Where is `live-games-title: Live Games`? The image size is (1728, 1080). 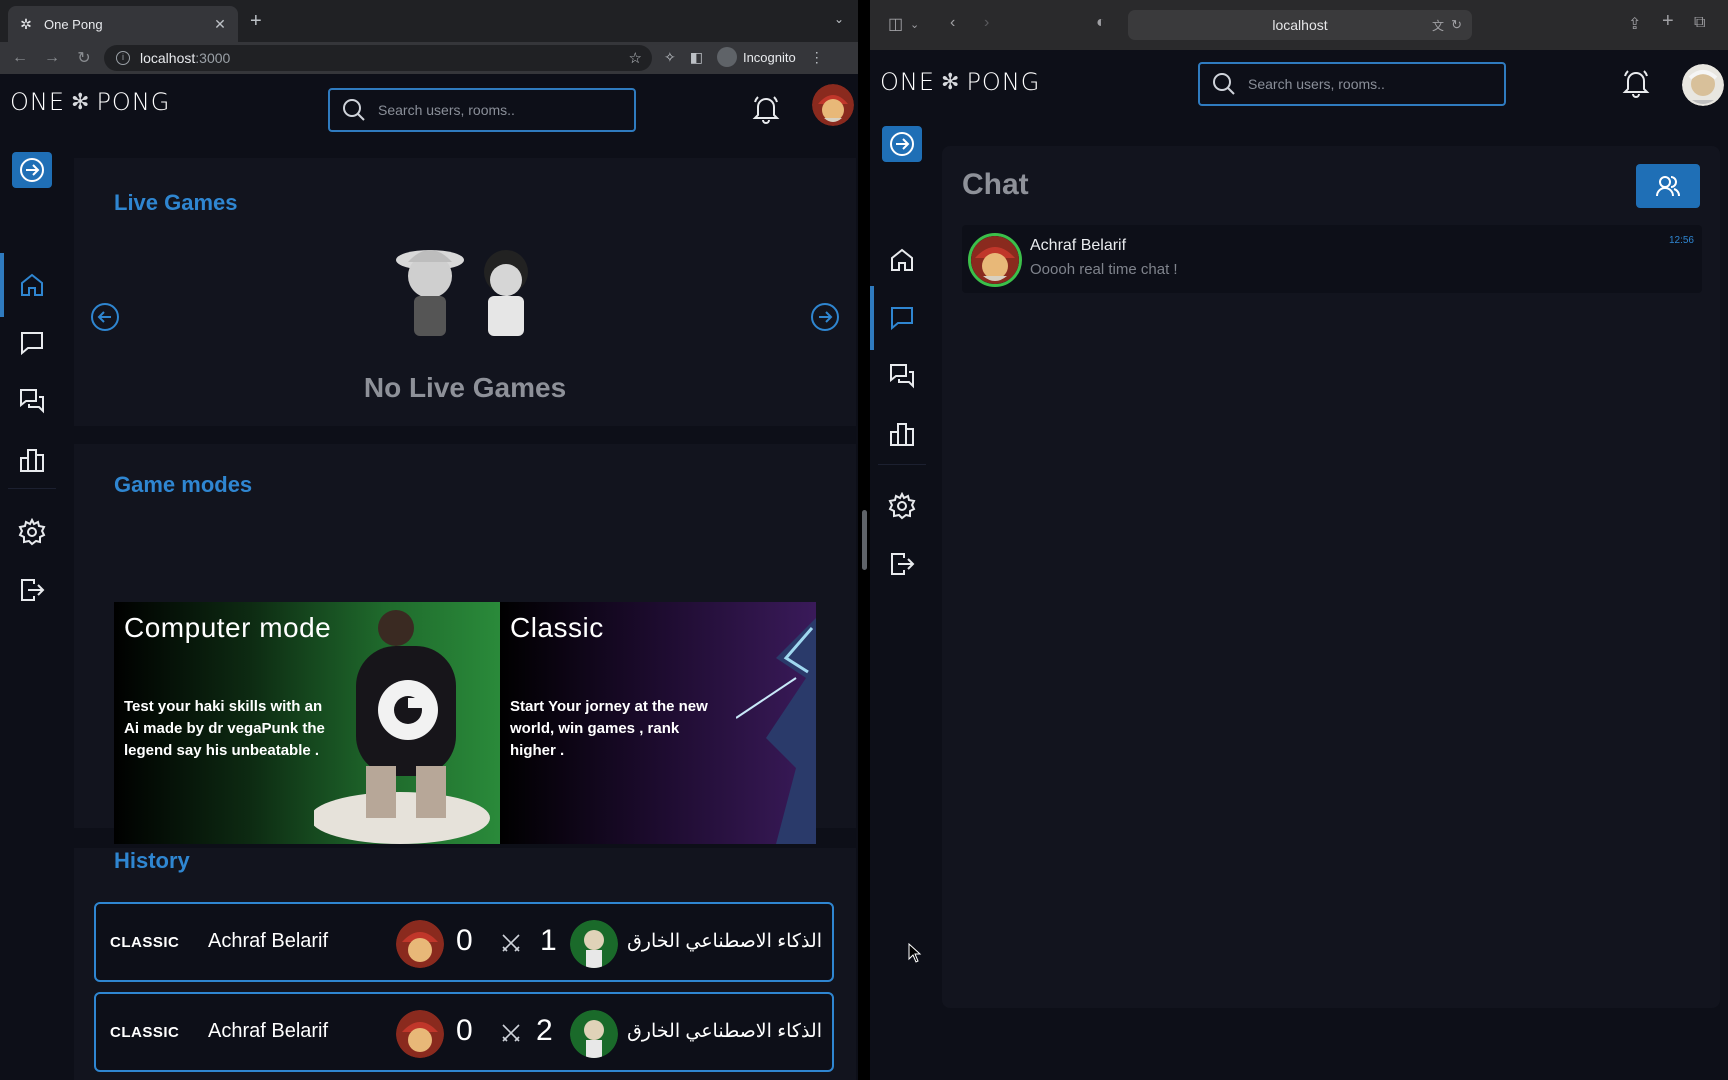 live-games-title: Live Games is located at coordinates (176, 202).